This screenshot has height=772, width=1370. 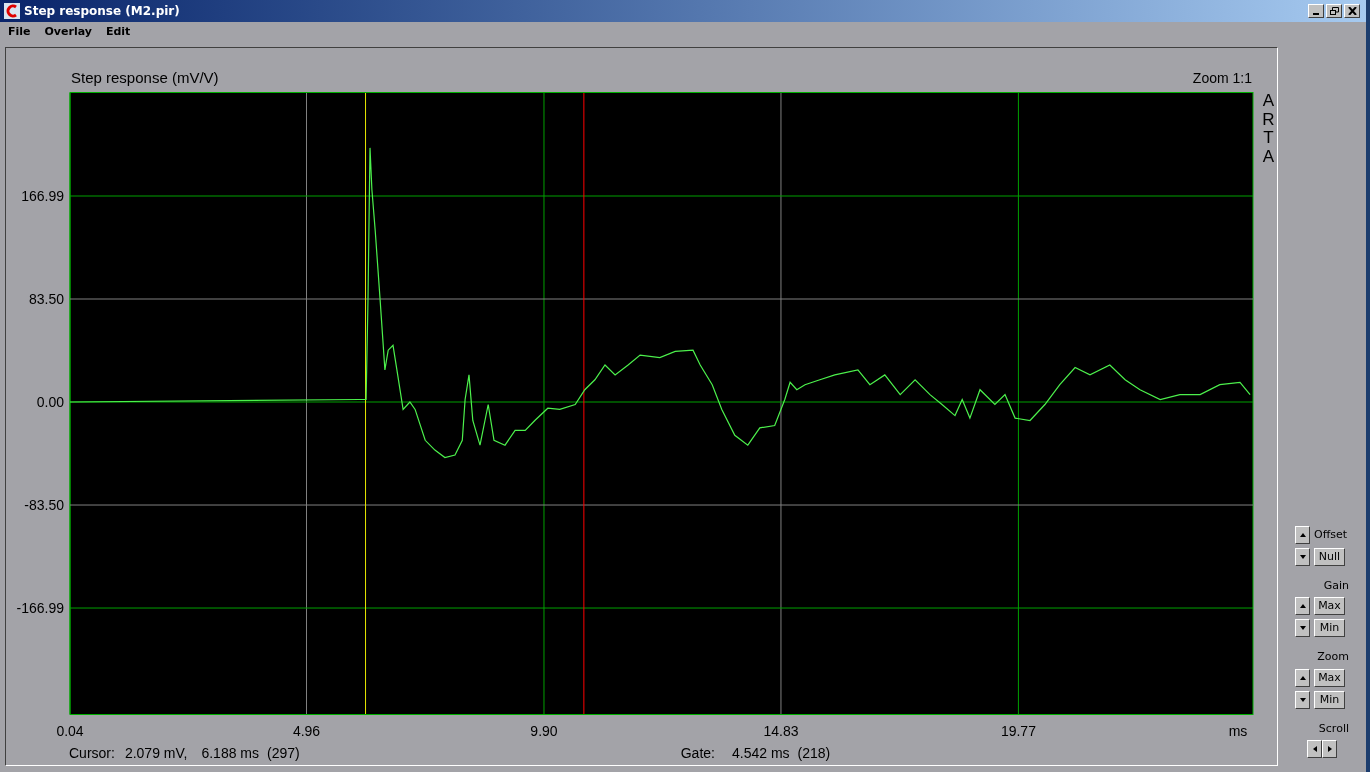 What do you see at coordinates (1316, 11) in the screenshot?
I see `minimize-button` at bounding box center [1316, 11].